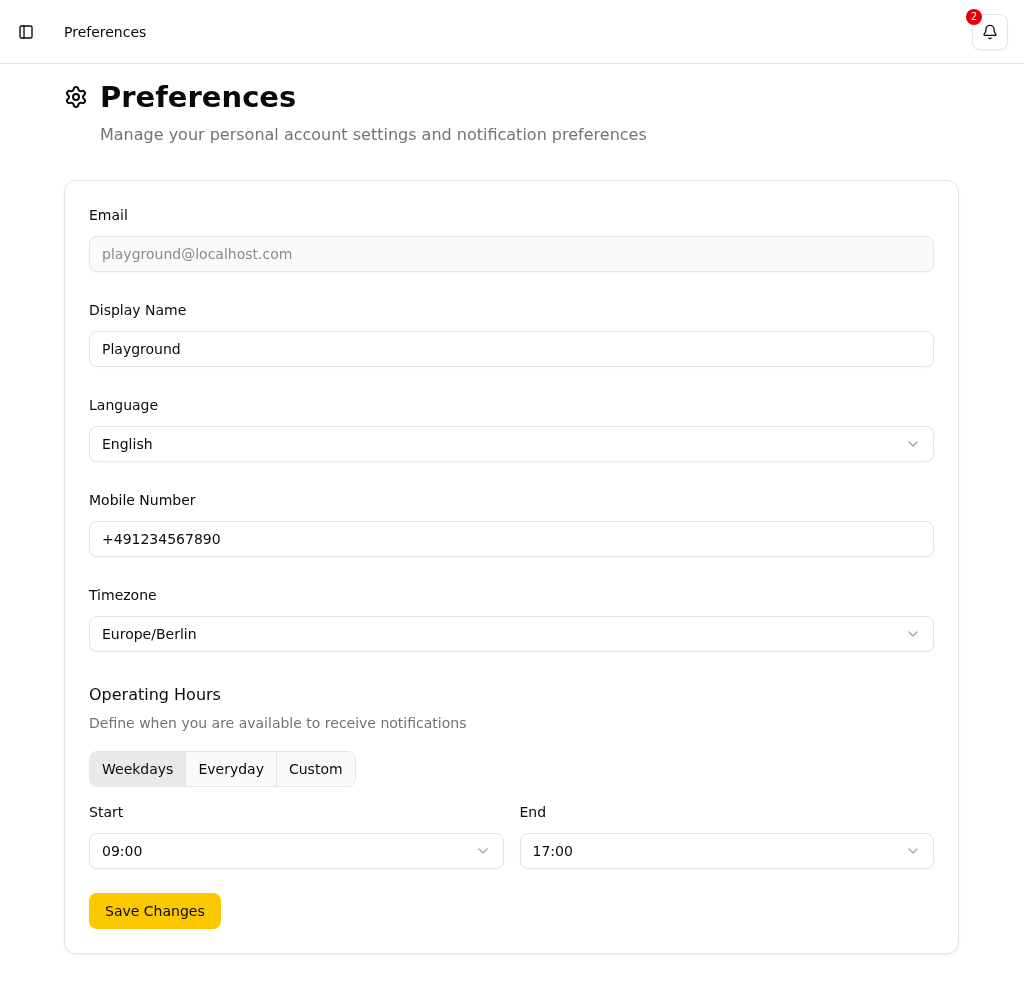 The height and width of the screenshot is (989, 1024). What do you see at coordinates (138, 310) in the screenshot?
I see `field-label: Display Name` at bounding box center [138, 310].